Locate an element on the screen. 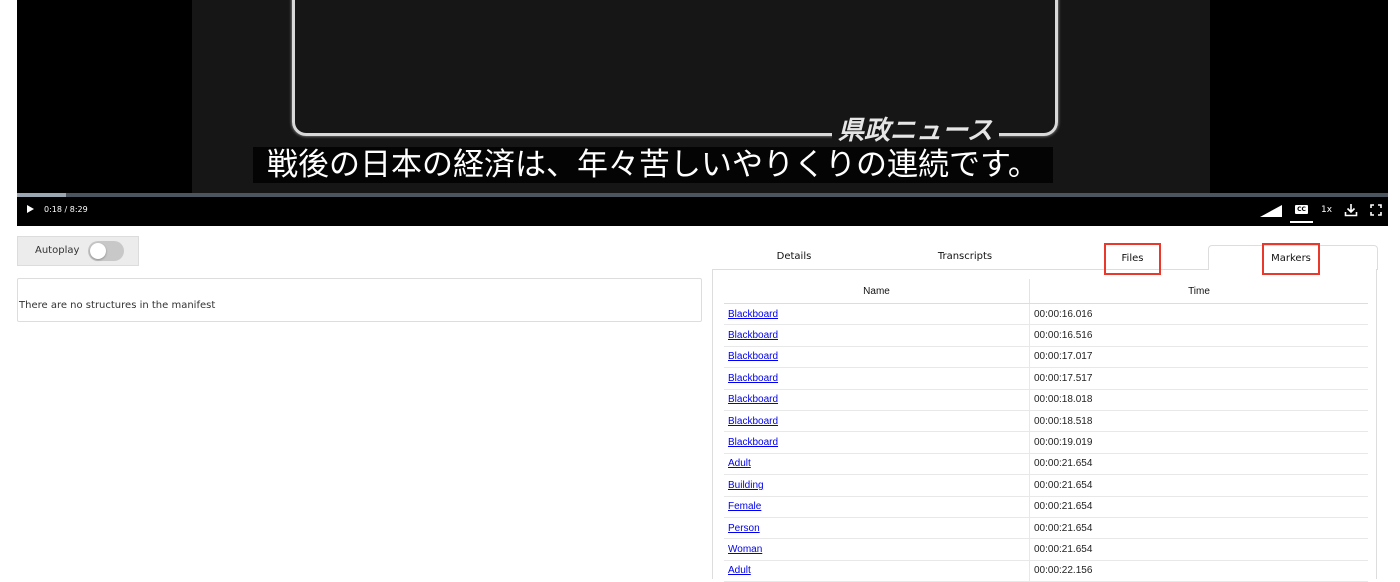  table-row: Building 00:00:21.654 is located at coordinates (1046, 485).